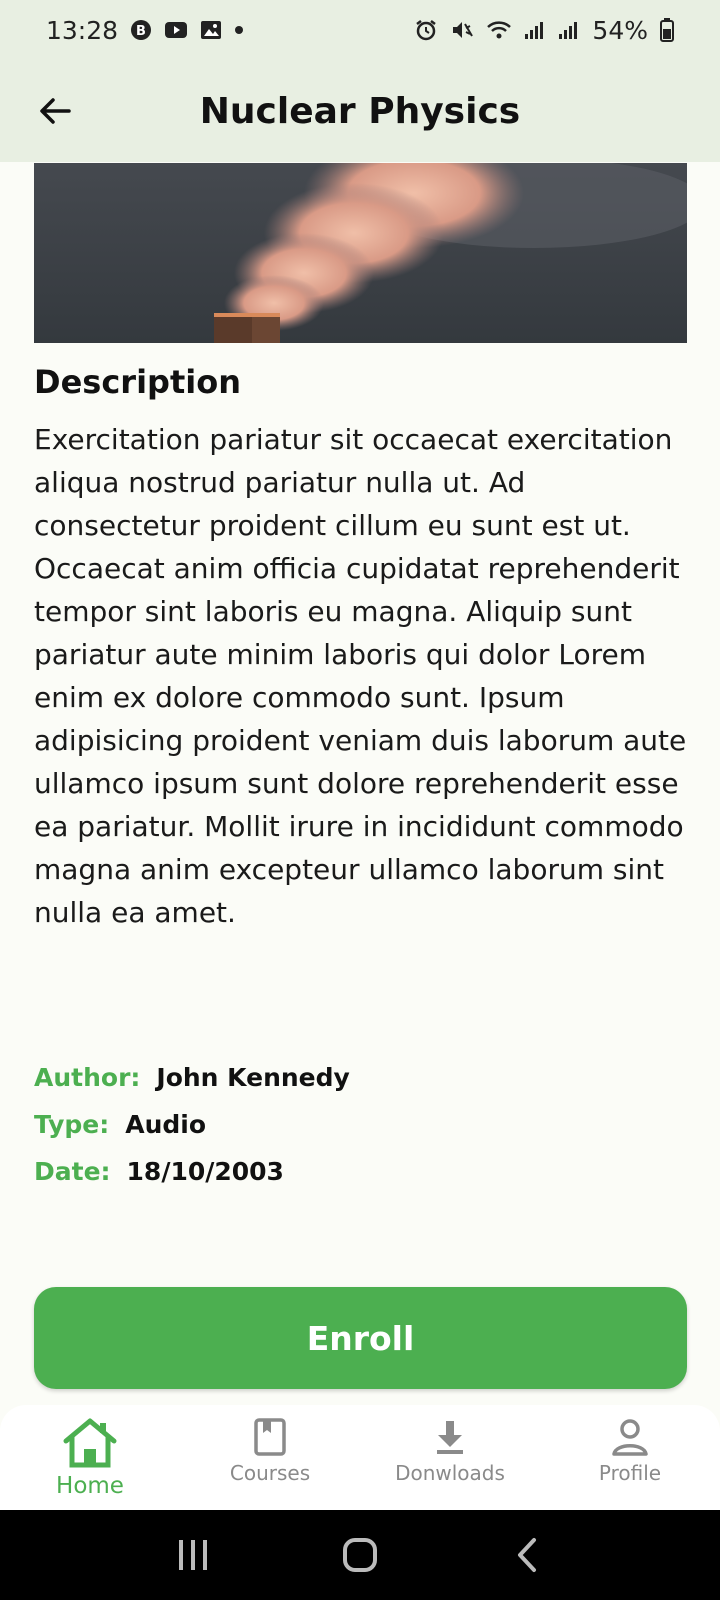 The width and height of the screenshot is (720, 1600). Describe the element at coordinates (137, 382) in the screenshot. I see `description-title: Description` at that location.